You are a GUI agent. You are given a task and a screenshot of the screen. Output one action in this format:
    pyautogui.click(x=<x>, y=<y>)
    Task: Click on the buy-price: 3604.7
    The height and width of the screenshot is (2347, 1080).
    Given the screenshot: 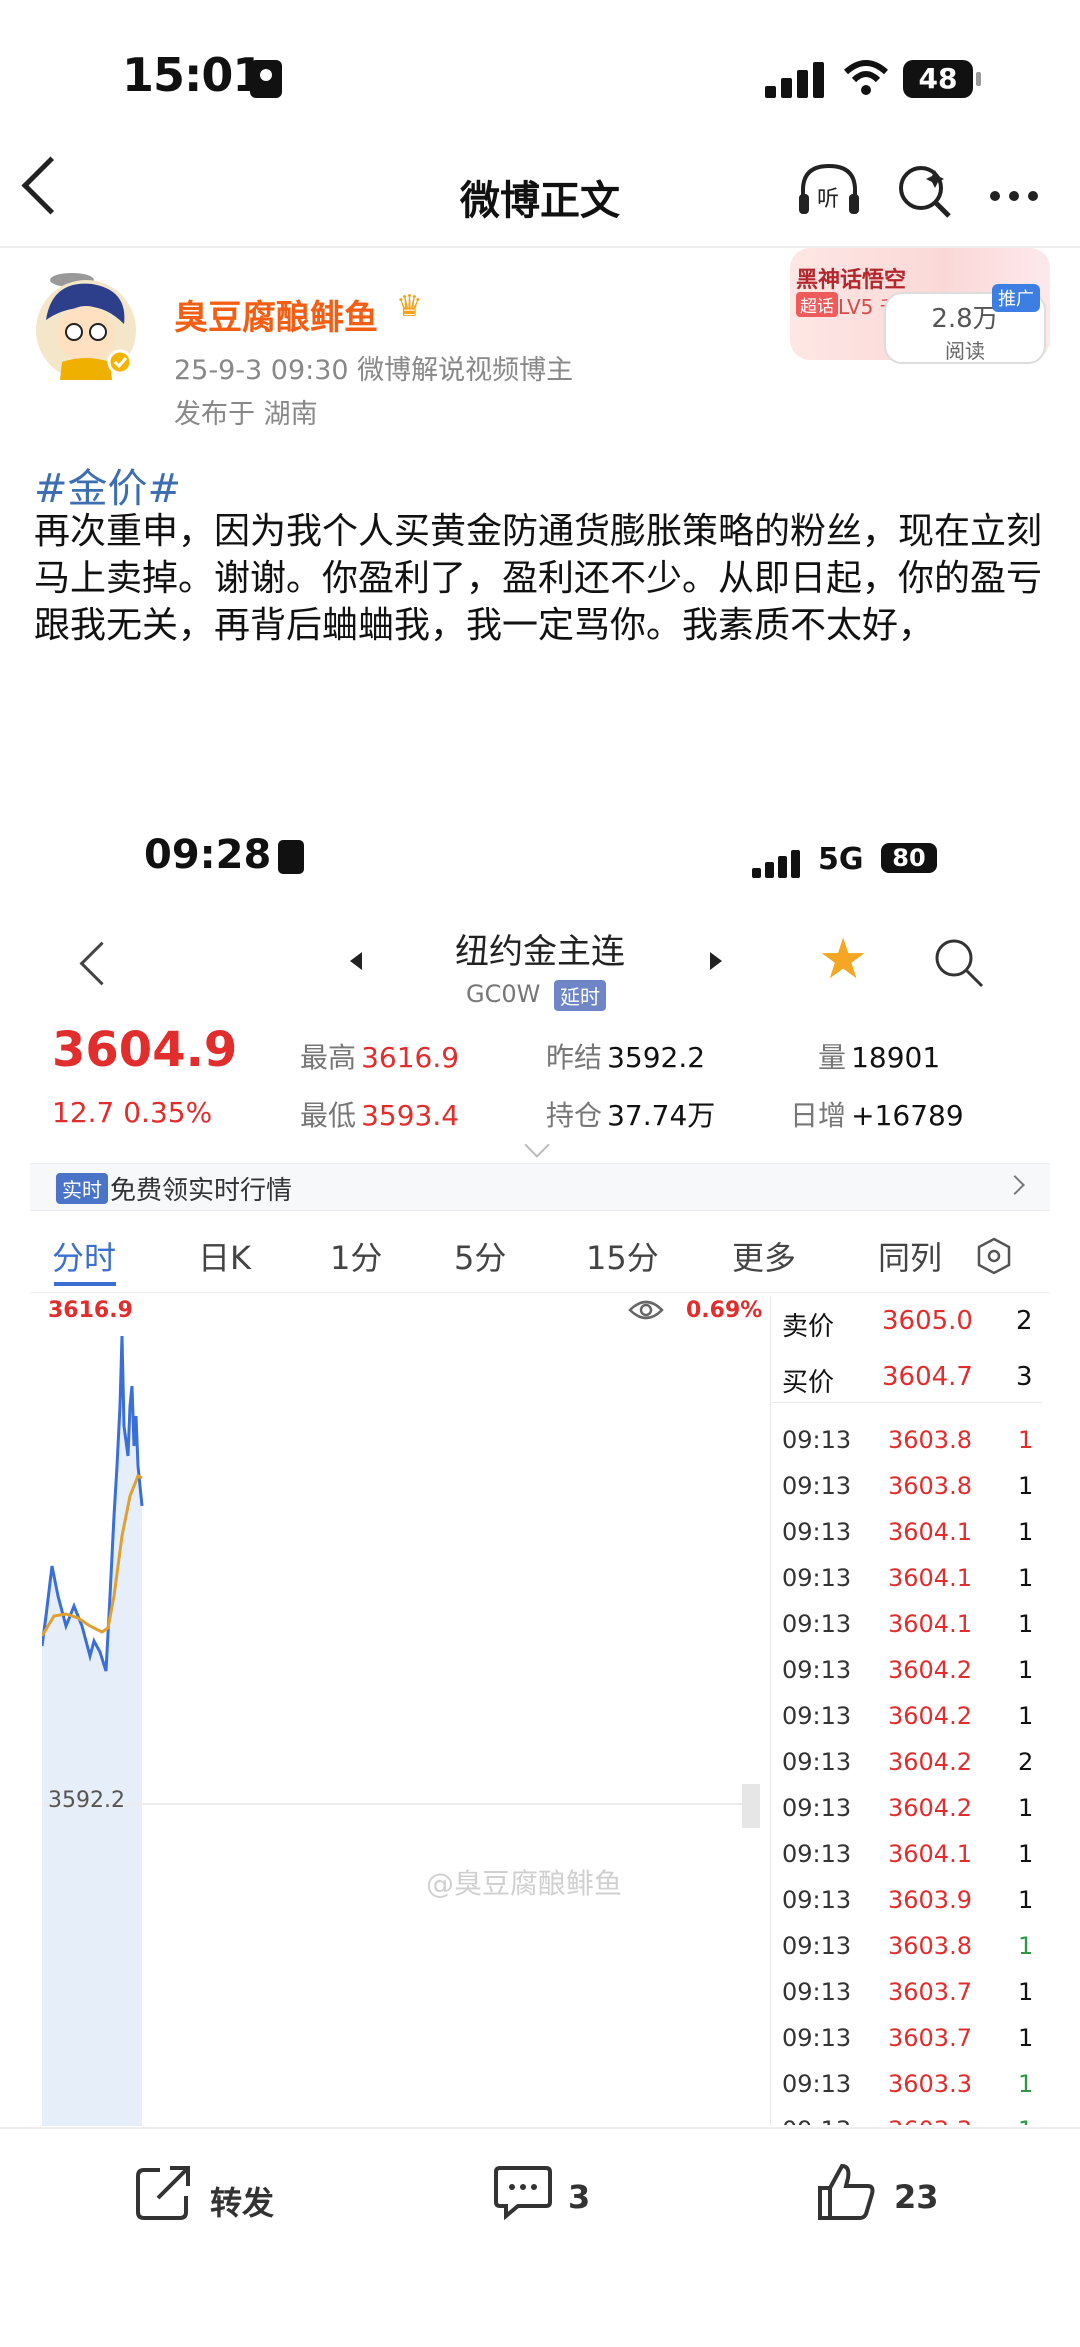 What is the action you would take?
    pyautogui.click(x=927, y=1377)
    